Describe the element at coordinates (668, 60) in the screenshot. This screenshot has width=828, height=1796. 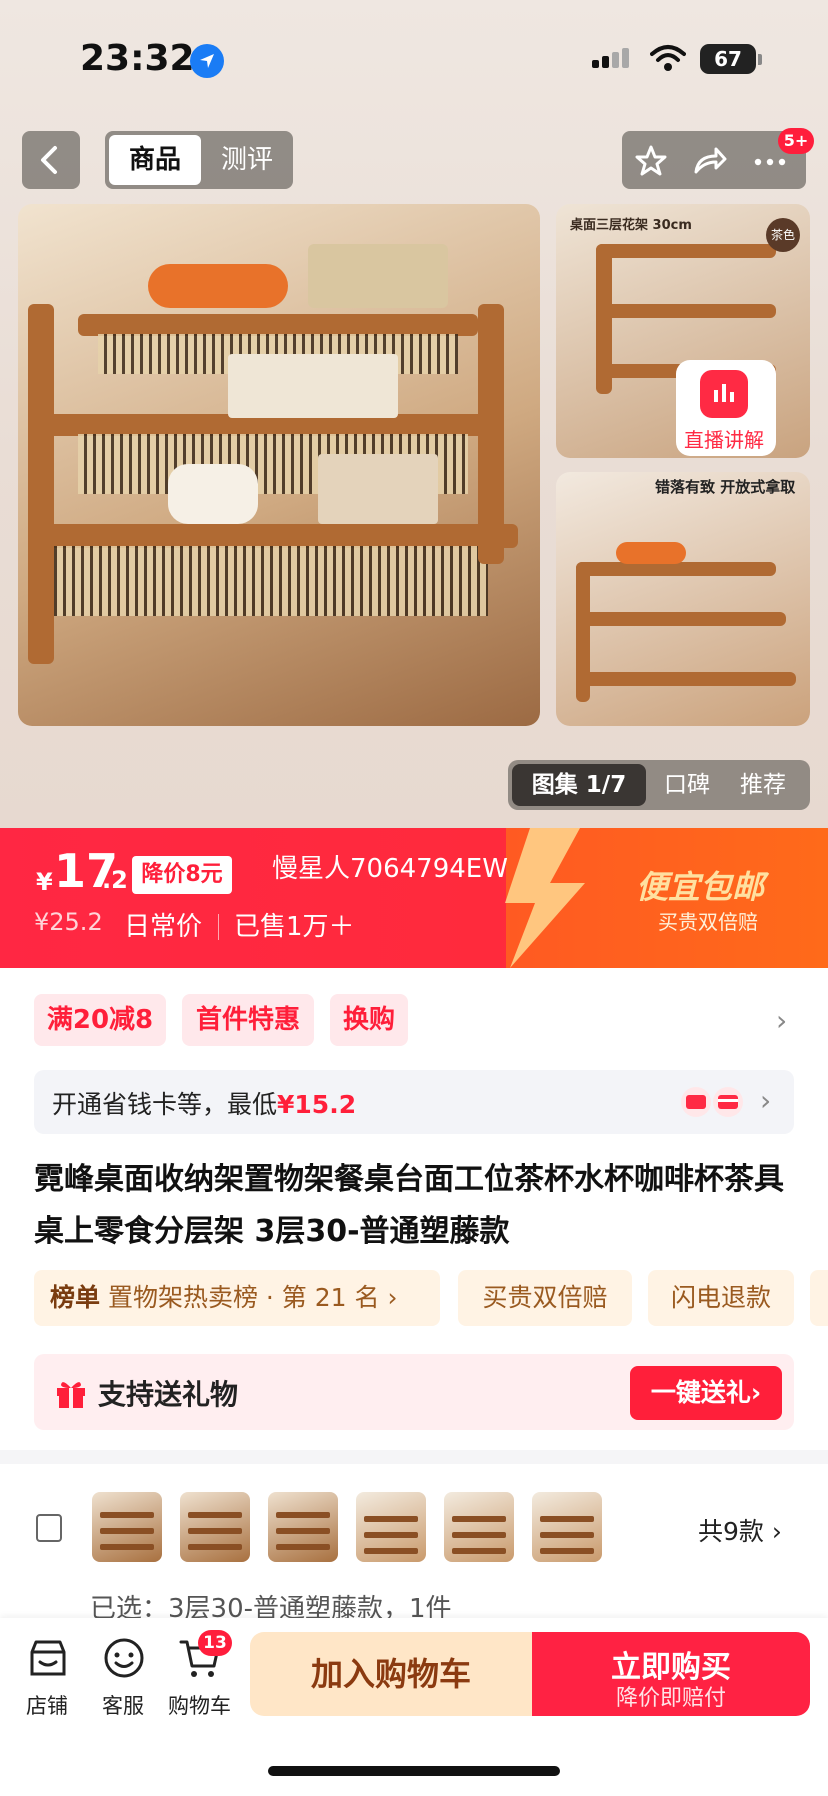
I see `wifi-icon` at that location.